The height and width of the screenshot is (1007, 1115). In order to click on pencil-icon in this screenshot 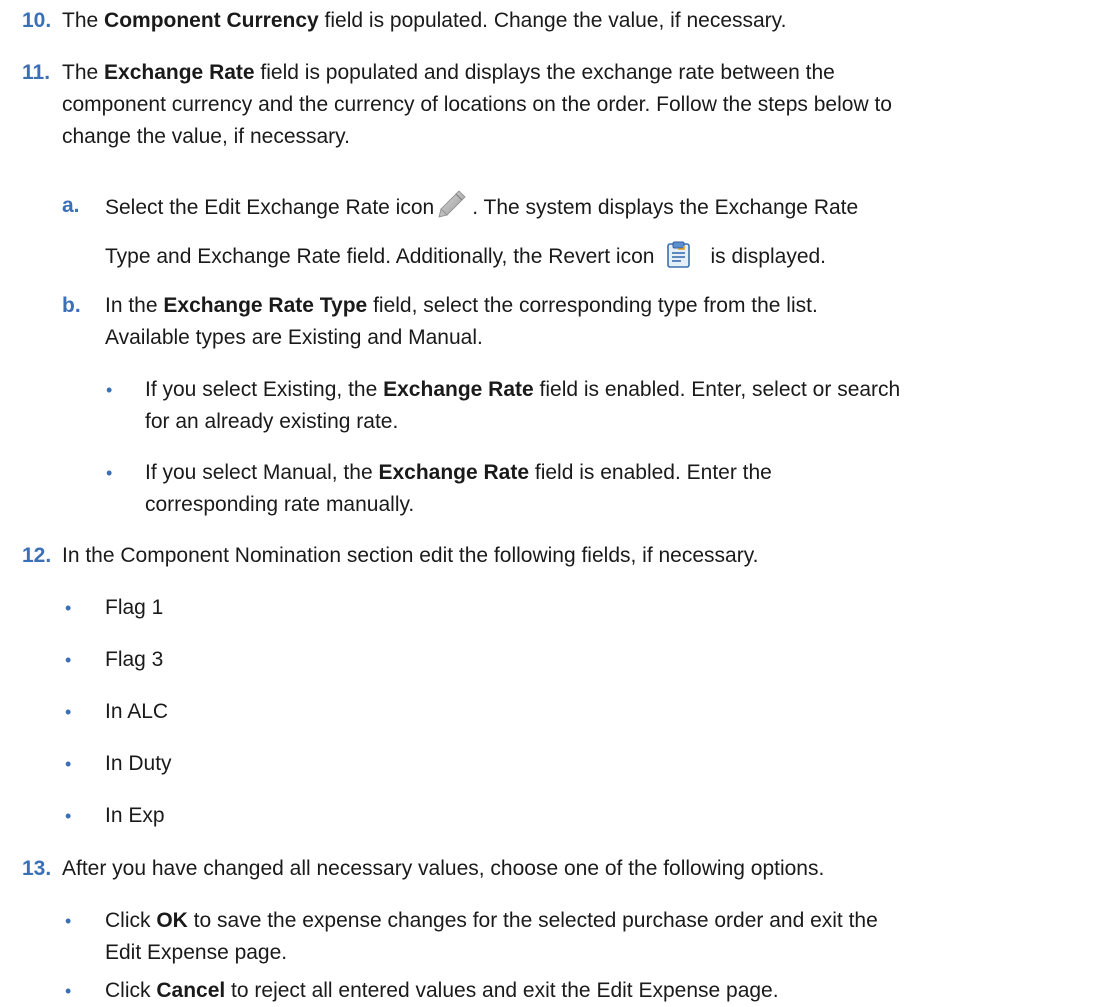, I will do `click(452, 209)`.